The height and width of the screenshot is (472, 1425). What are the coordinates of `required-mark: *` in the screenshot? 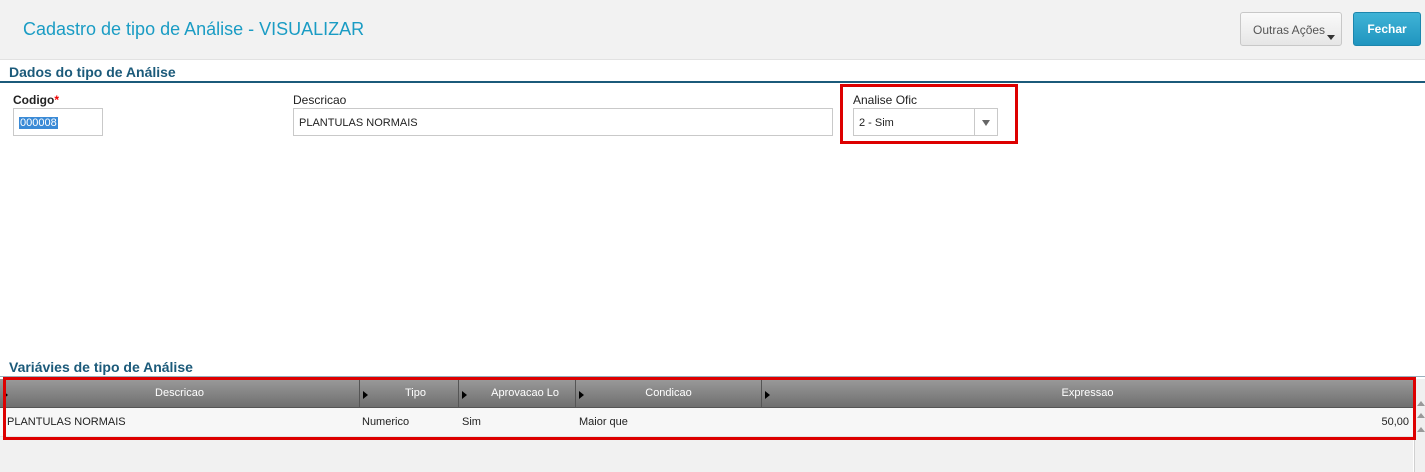 It's located at (56, 100).